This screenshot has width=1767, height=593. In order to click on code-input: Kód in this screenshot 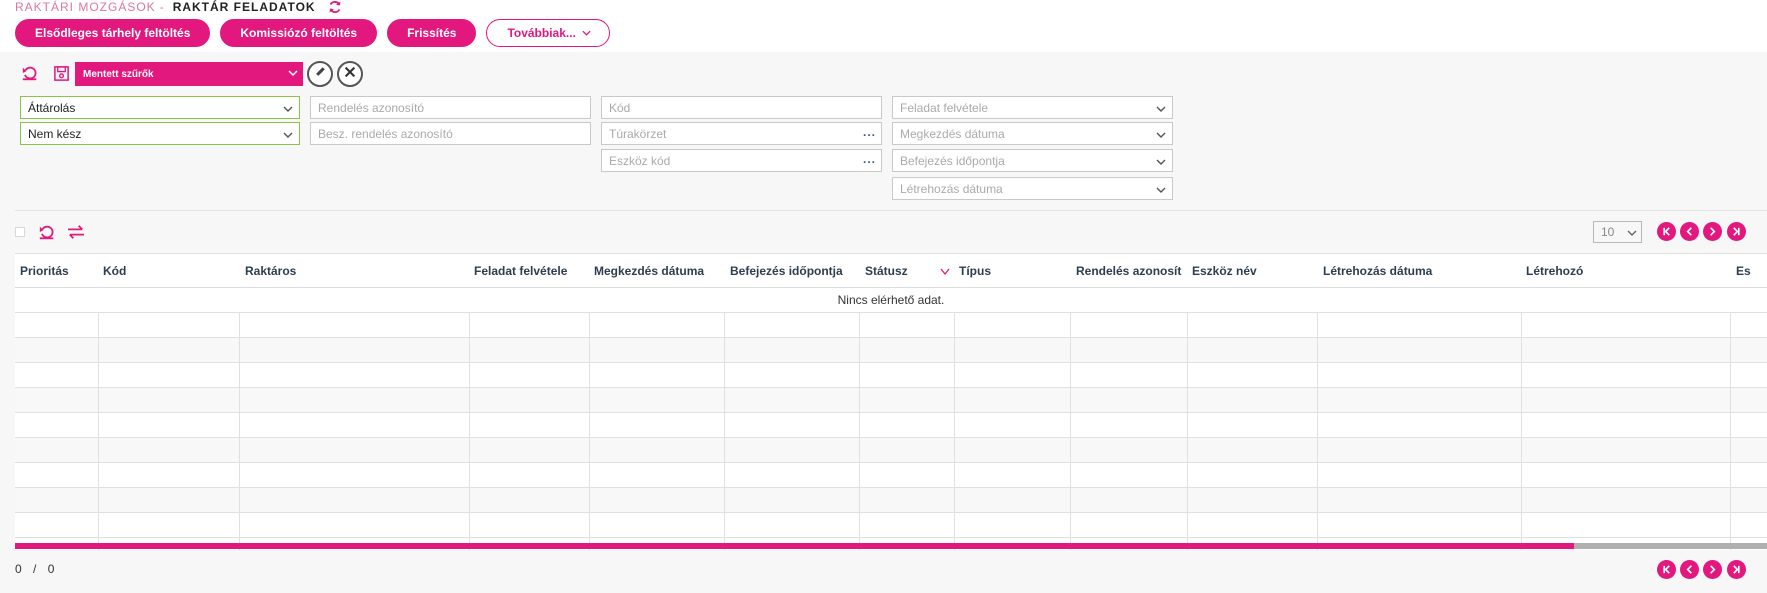, I will do `click(741, 107)`.